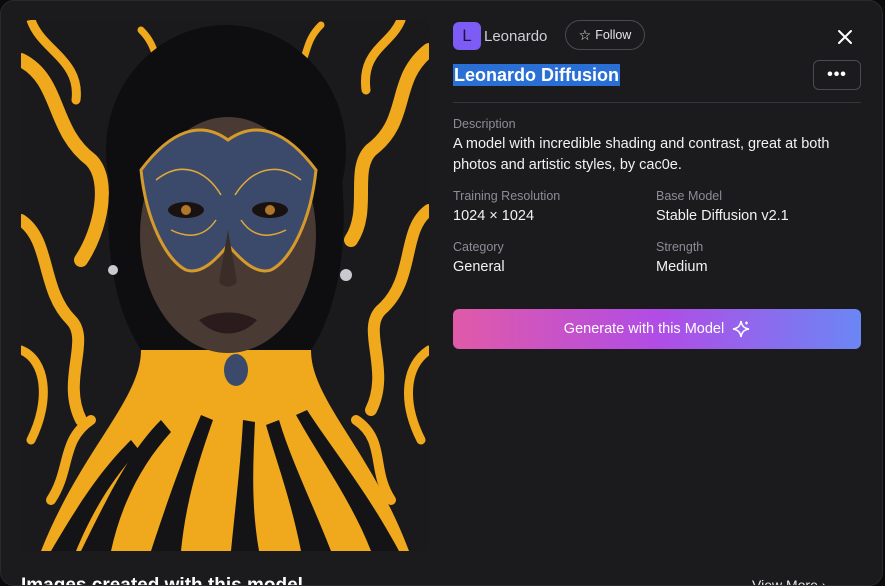  What do you see at coordinates (536, 75) in the screenshot?
I see `model-title: Leonardo Diffusion` at bounding box center [536, 75].